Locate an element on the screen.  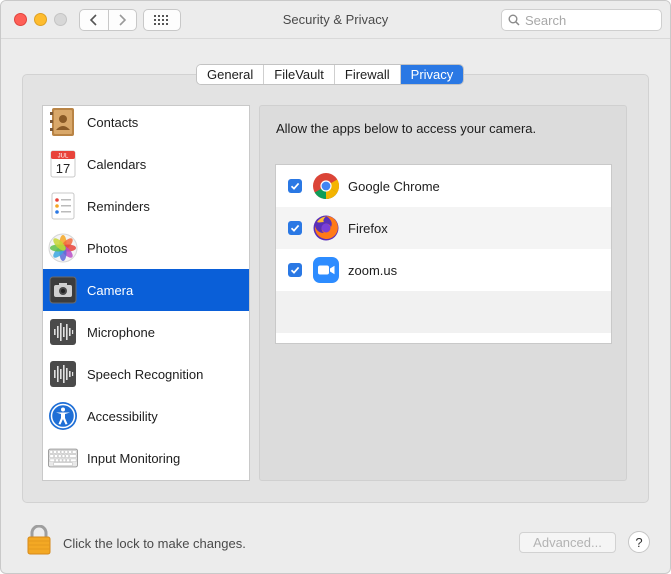
tab-firewall: Firewall is located at coordinates (366, 74).